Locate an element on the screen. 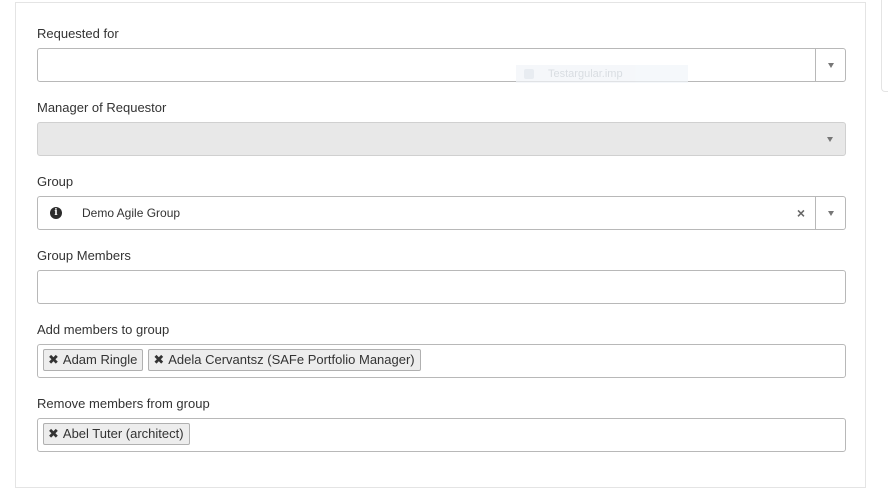  tag-abel-tuter: ✖ Abel Tuter (architect) is located at coordinates (116, 434).